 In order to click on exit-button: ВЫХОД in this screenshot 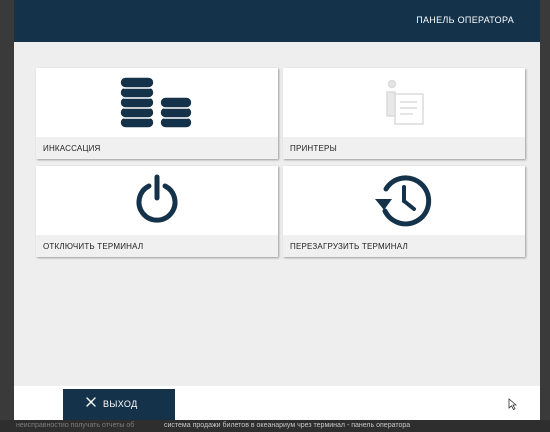, I will do `click(119, 404)`.